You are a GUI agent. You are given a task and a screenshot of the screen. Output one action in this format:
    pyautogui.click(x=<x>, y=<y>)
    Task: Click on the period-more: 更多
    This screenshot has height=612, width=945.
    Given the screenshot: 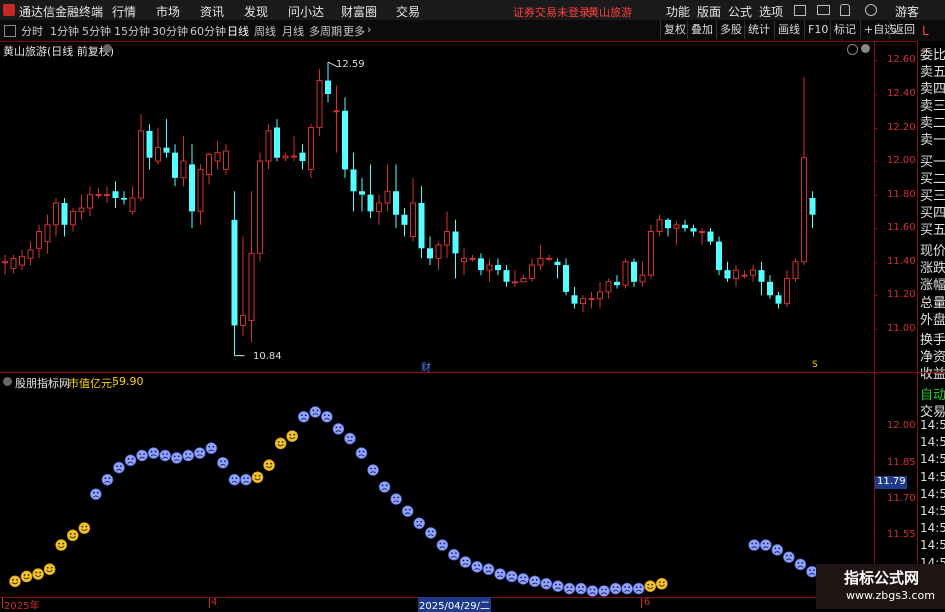 What is the action you would take?
    pyautogui.click(x=354, y=31)
    